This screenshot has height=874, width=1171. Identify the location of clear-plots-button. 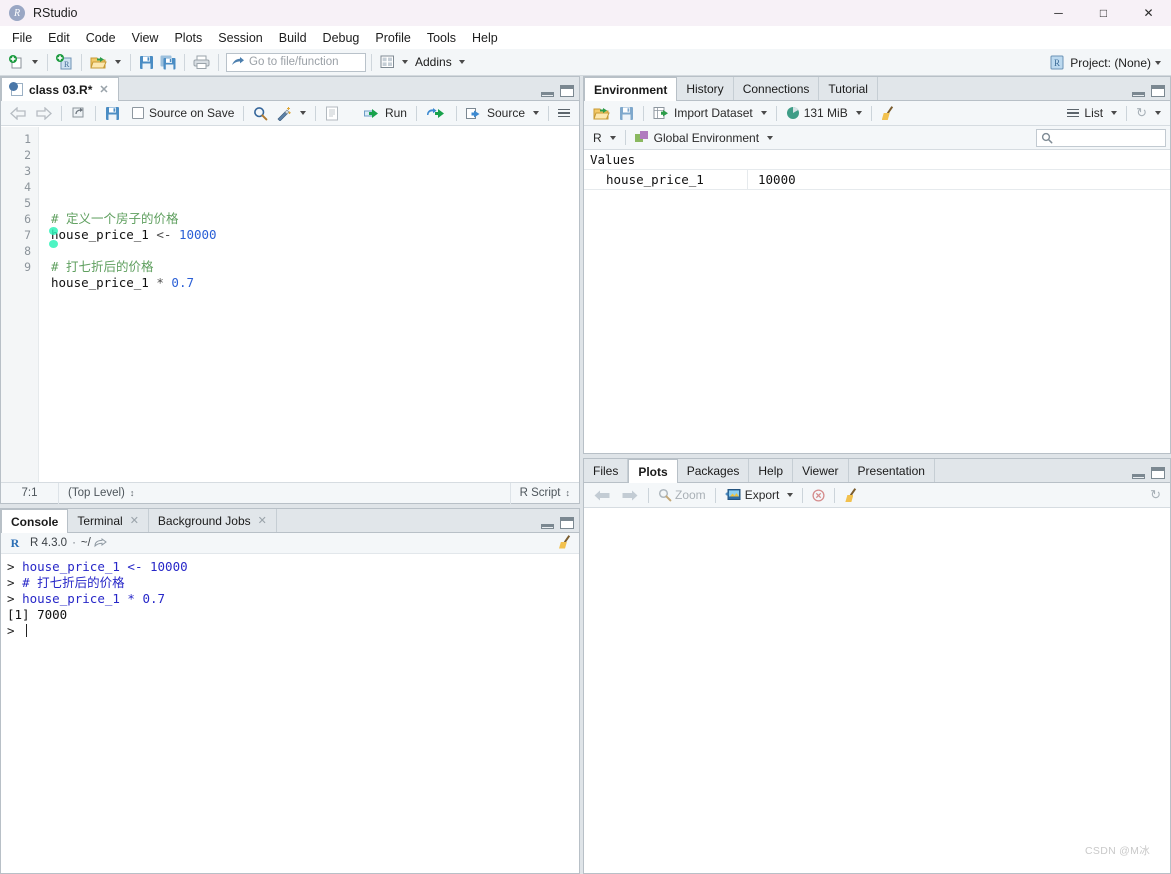
(851, 495).